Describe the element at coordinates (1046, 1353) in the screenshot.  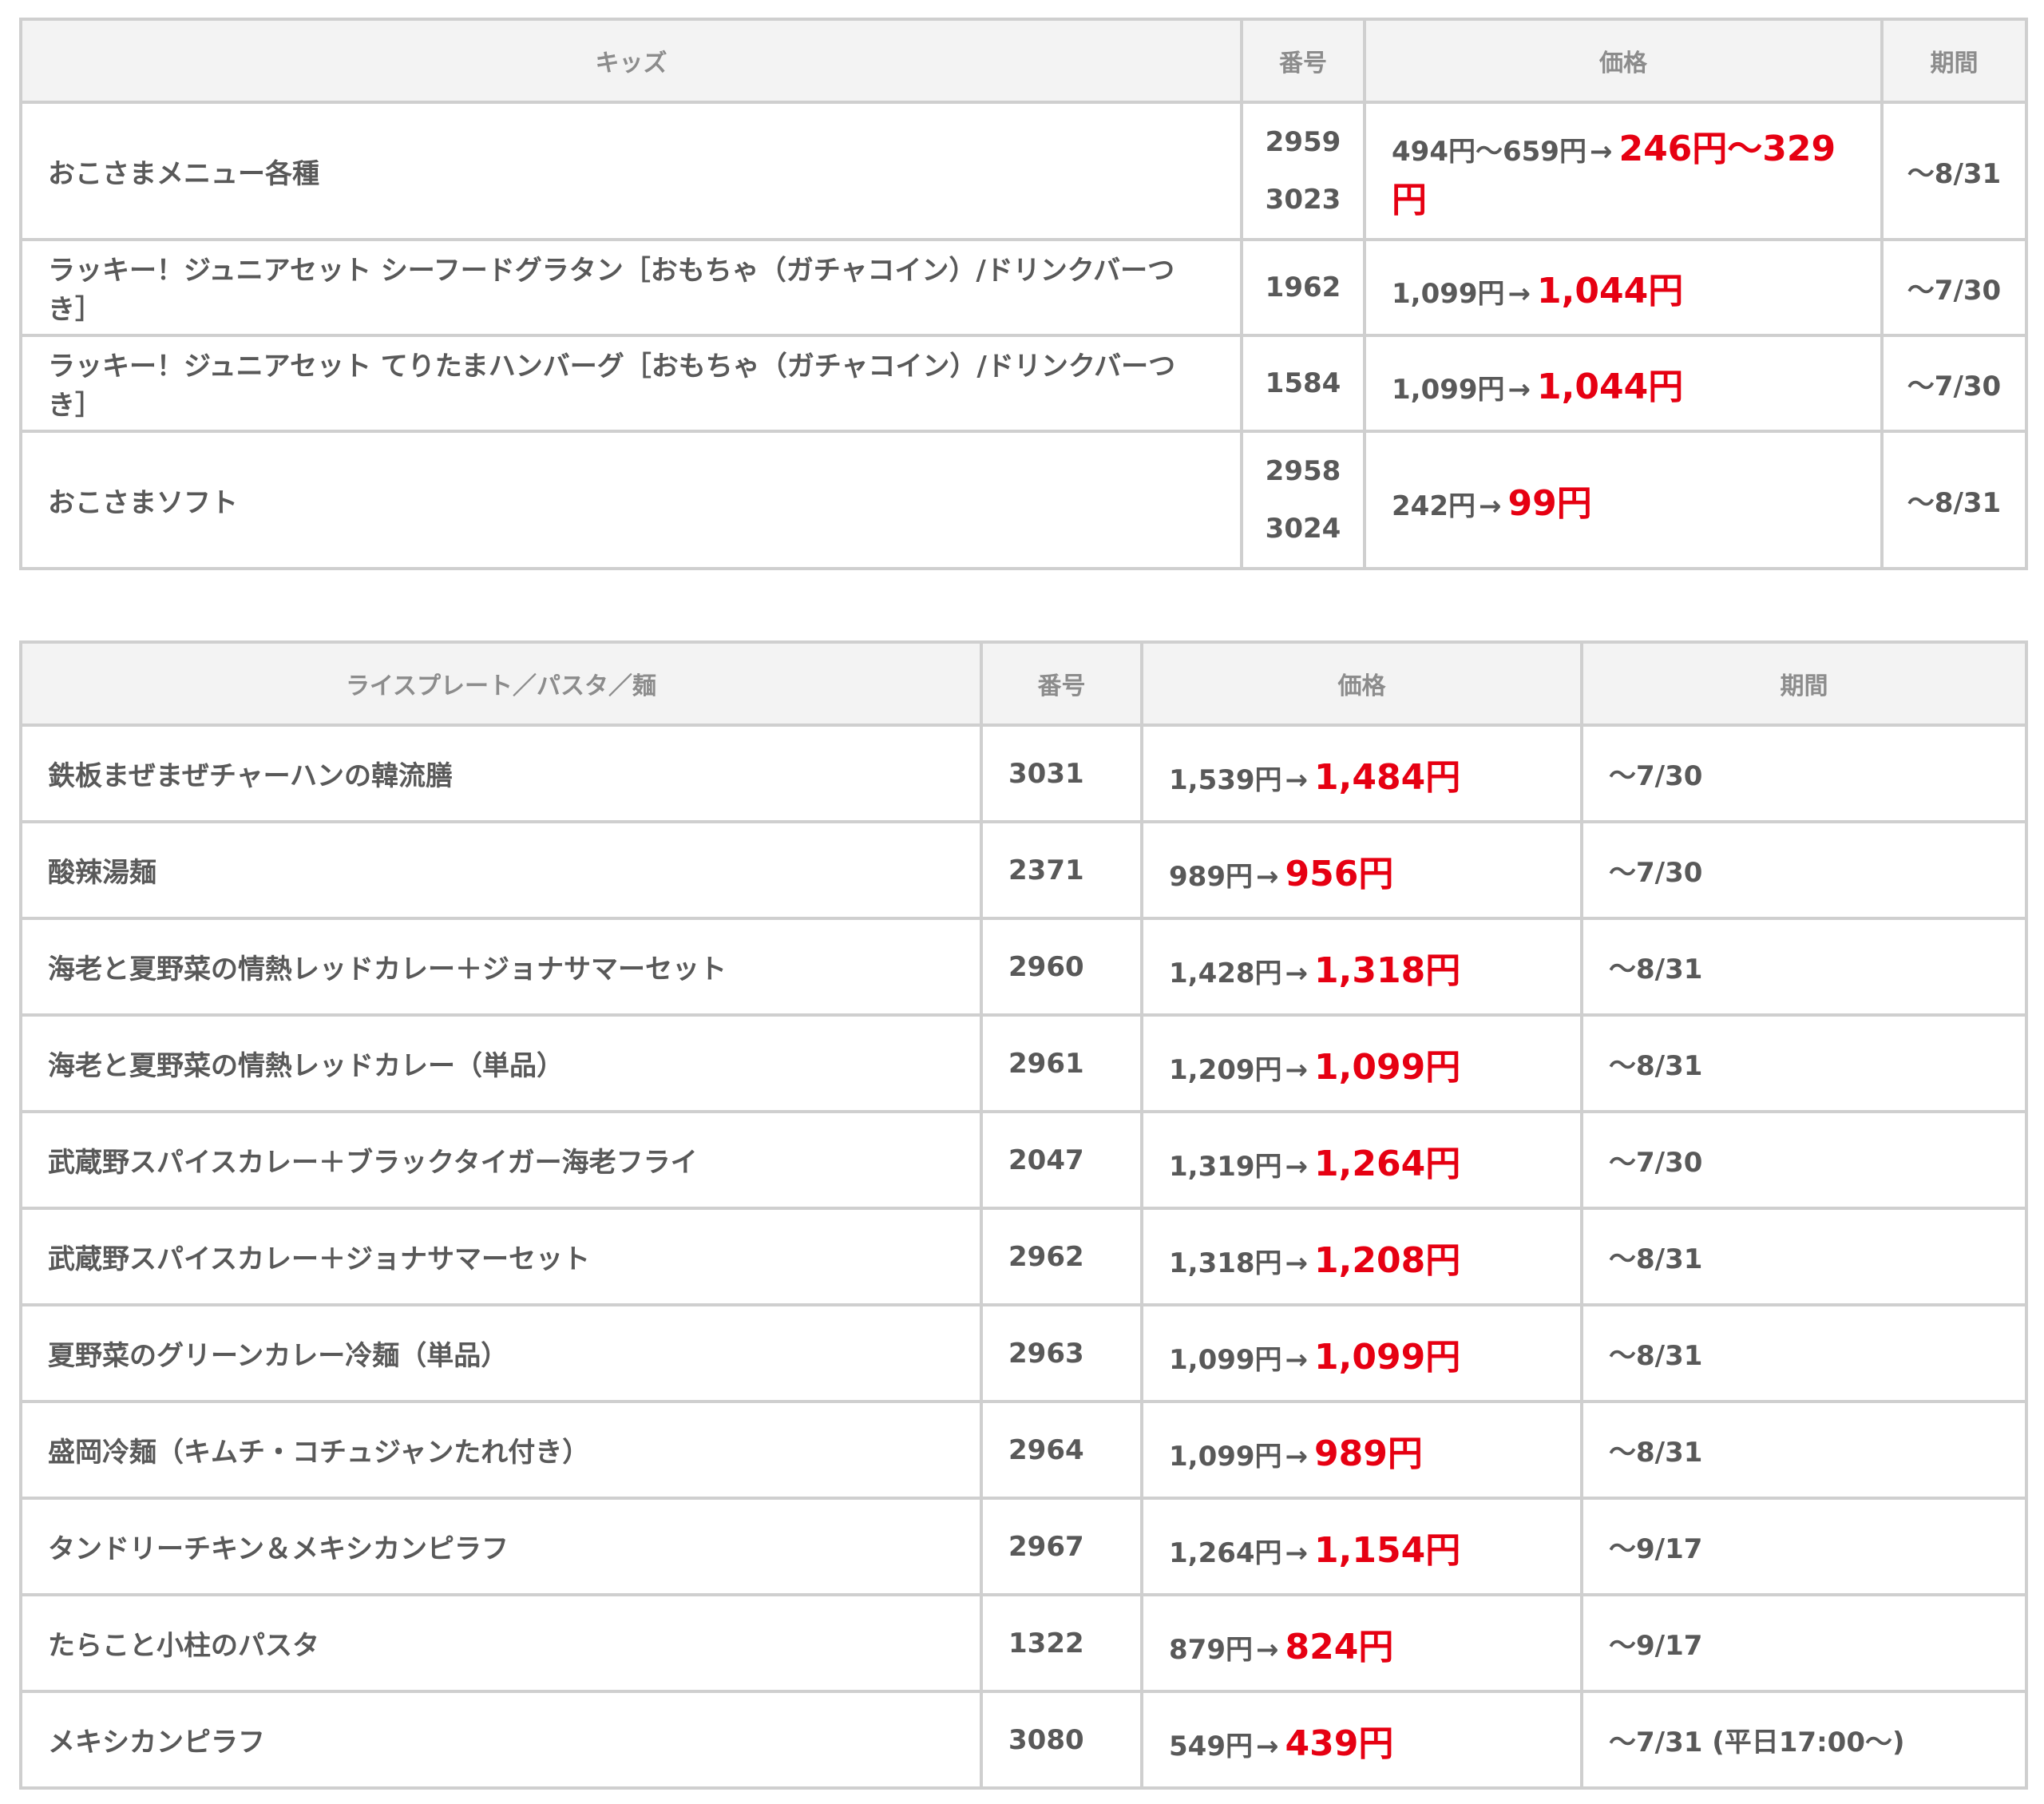
I see `item-number: 2963` at that location.